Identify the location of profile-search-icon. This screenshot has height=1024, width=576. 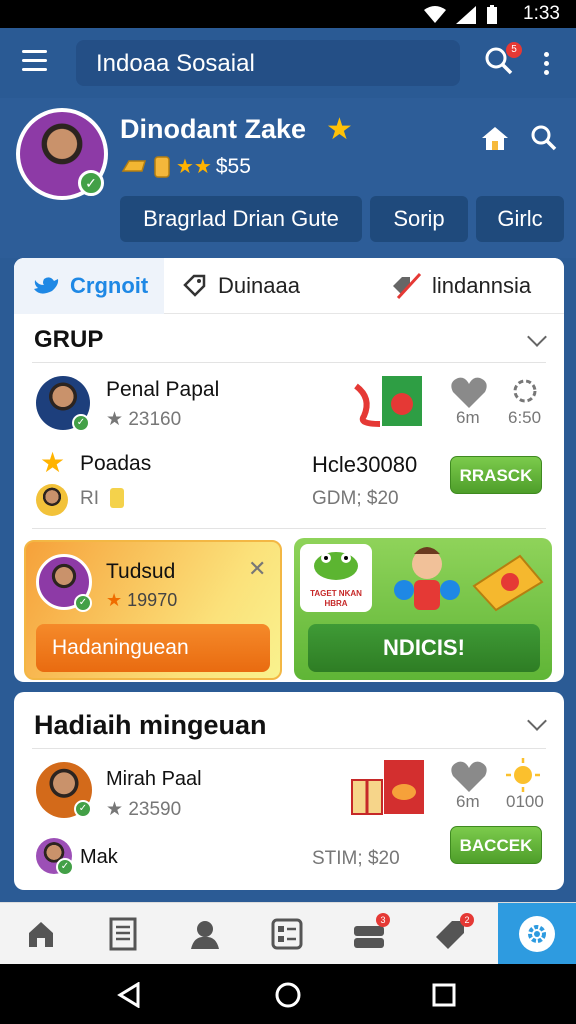
(544, 138).